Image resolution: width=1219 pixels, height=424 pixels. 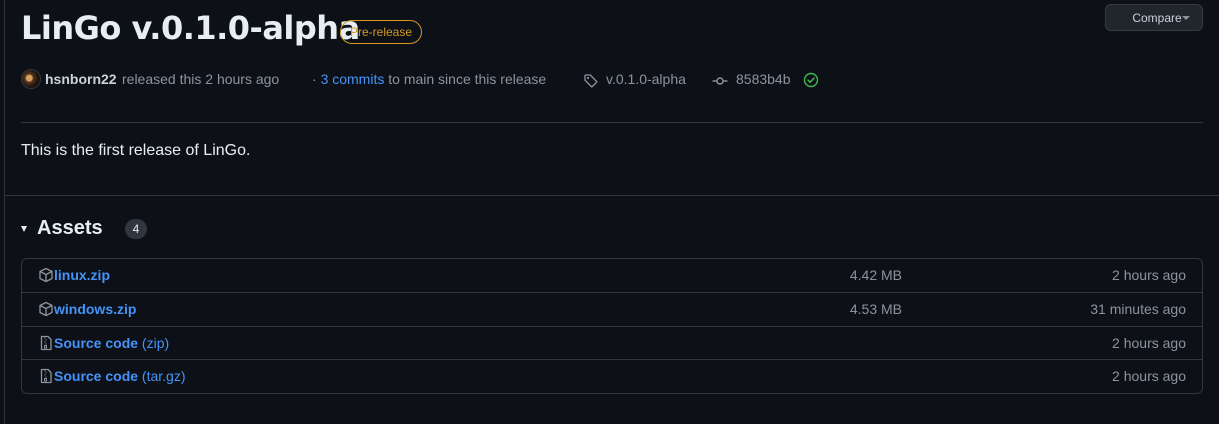 What do you see at coordinates (81, 80) in the screenshot?
I see `author-link: hsnborn22` at bounding box center [81, 80].